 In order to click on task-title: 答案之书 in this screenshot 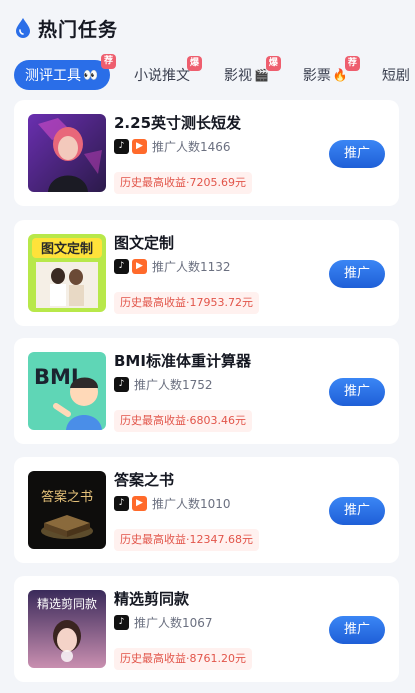, I will do `click(144, 480)`.